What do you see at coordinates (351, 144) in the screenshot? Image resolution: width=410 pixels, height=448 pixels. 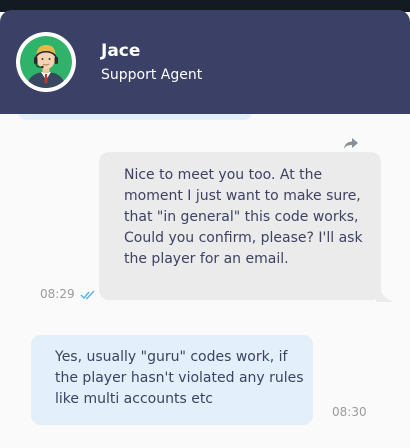 I see `forward-icon` at bounding box center [351, 144].